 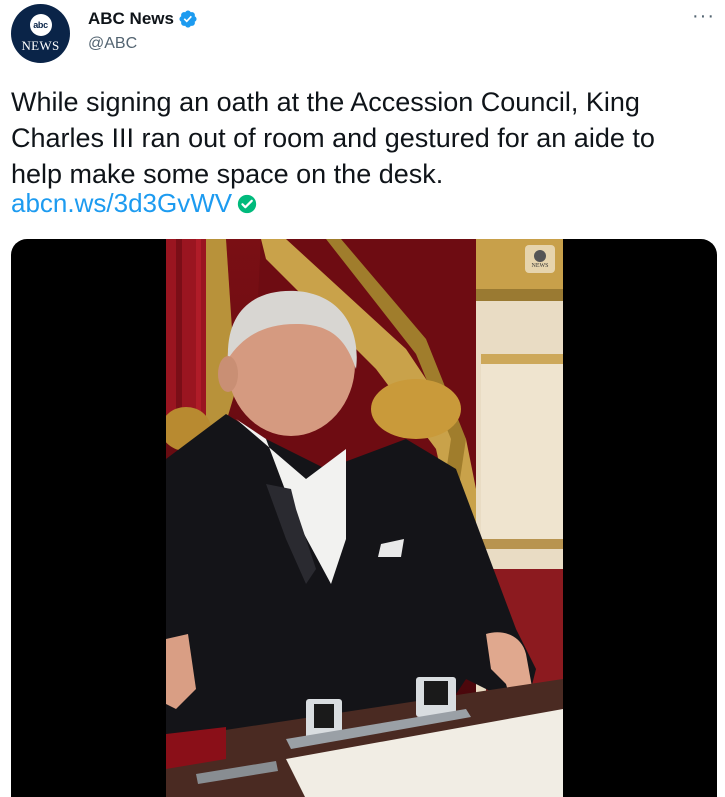 What do you see at coordinates (247, 203) in the screenshot?
I see `safe-link-check-icon` at bounding box center [247, 203].